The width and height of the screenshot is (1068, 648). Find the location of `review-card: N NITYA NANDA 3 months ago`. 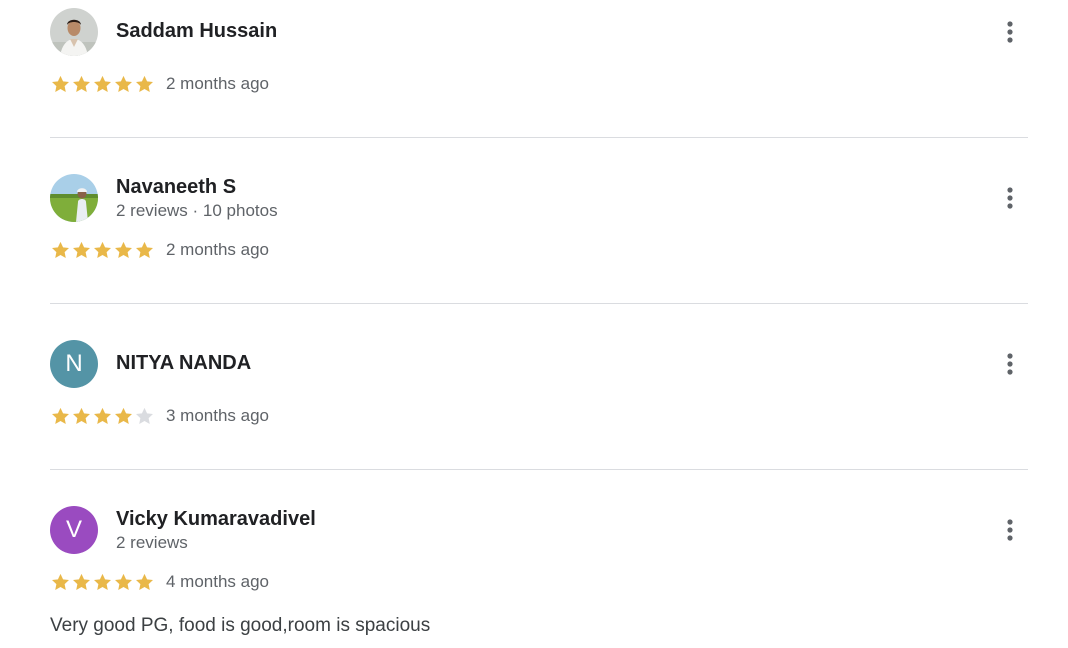

review-card: N NITYA NANDA 3 months ago is located at coordinates (539, 390).